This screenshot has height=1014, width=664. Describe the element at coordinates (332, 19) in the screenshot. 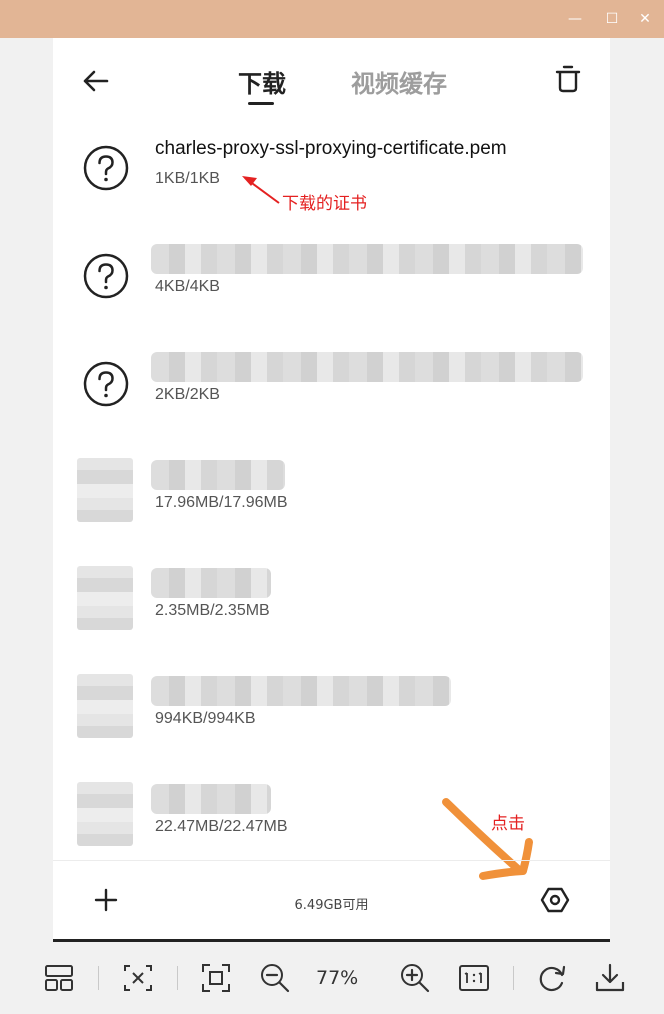

I see `window-titlebar: — ☐ ✕` at that location.